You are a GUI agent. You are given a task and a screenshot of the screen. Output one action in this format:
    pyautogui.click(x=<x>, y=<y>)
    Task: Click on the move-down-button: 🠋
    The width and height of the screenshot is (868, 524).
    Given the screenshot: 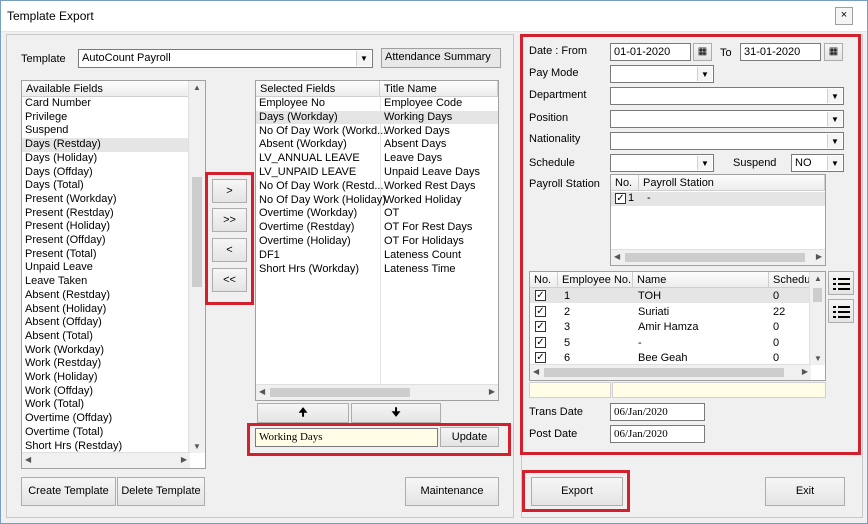 What is the action you would take?
    pyautogui.click(x=396, y=413)
    